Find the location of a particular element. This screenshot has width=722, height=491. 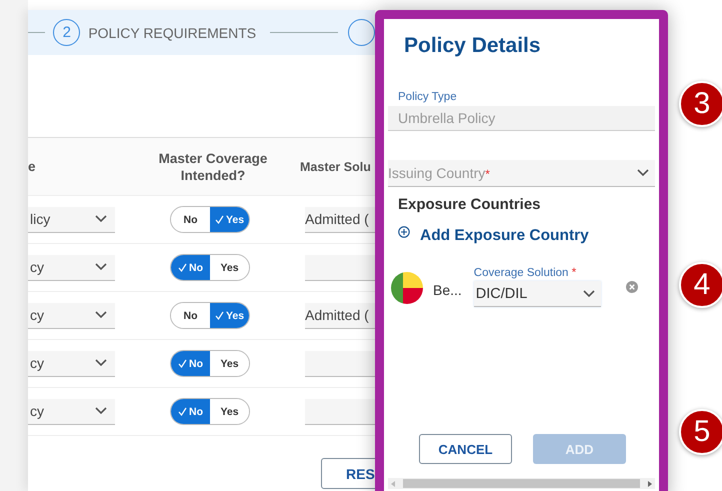

policy-type-select: licy is located at coordinates (71, 219).